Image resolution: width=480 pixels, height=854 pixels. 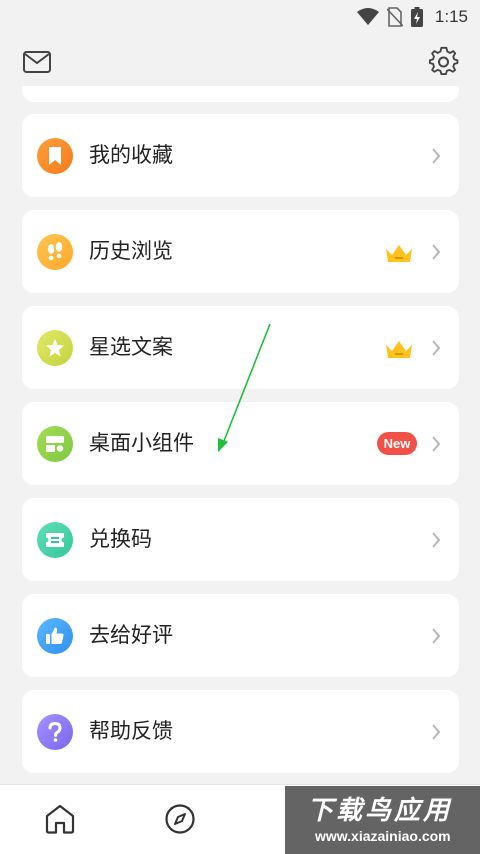 What do you see at coordinates (180, 819) in the screenshot?
I see `compass-icon` at bounding box center [180, 819].